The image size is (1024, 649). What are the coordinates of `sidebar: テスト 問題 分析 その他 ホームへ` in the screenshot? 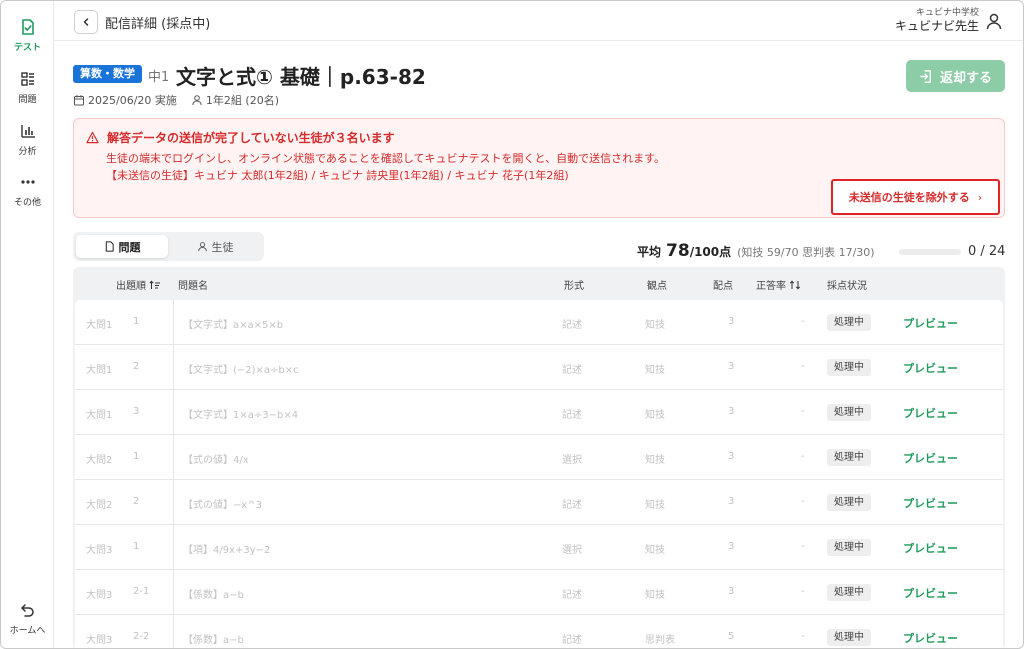 It's located at (27, 324).